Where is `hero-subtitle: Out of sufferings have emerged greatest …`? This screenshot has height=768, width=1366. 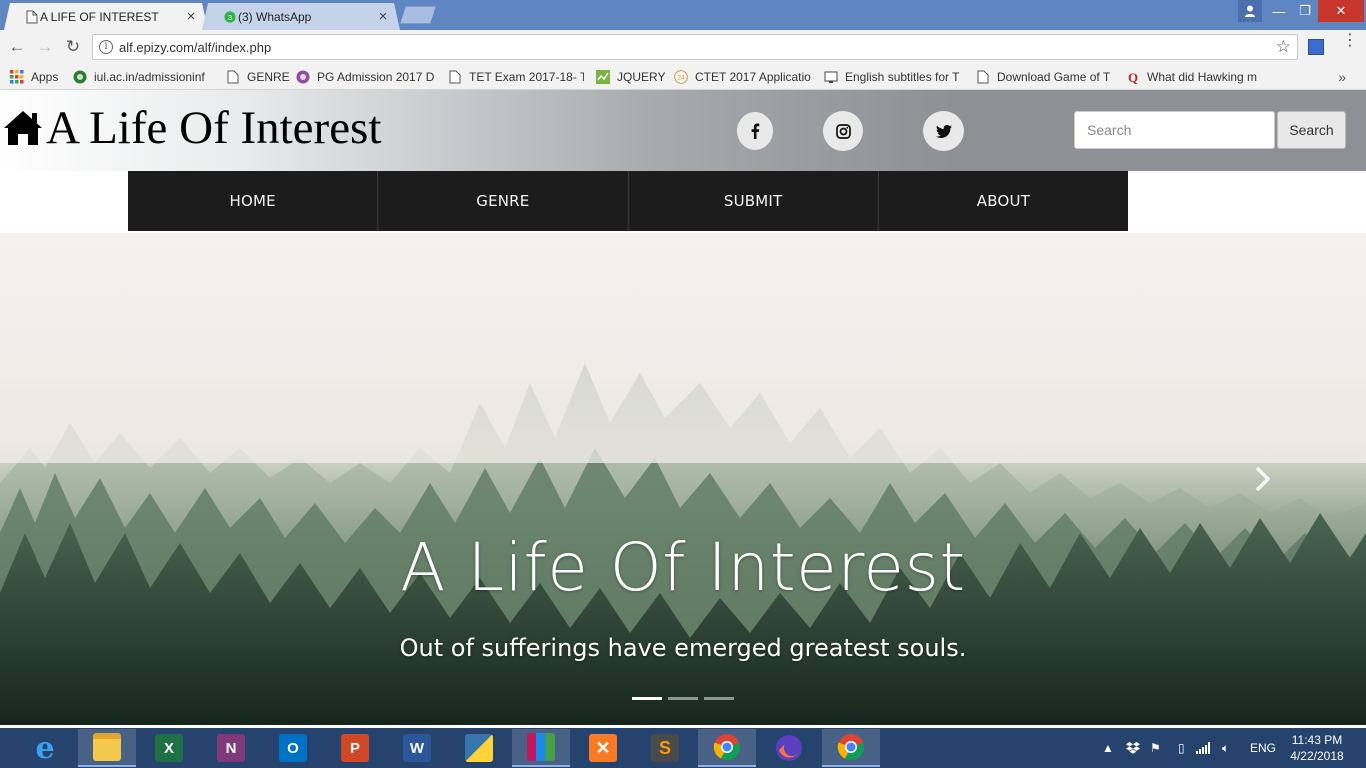
hero-subtitle: Out of sufferings have emerged greatest … is located at coordinates (683, 648).